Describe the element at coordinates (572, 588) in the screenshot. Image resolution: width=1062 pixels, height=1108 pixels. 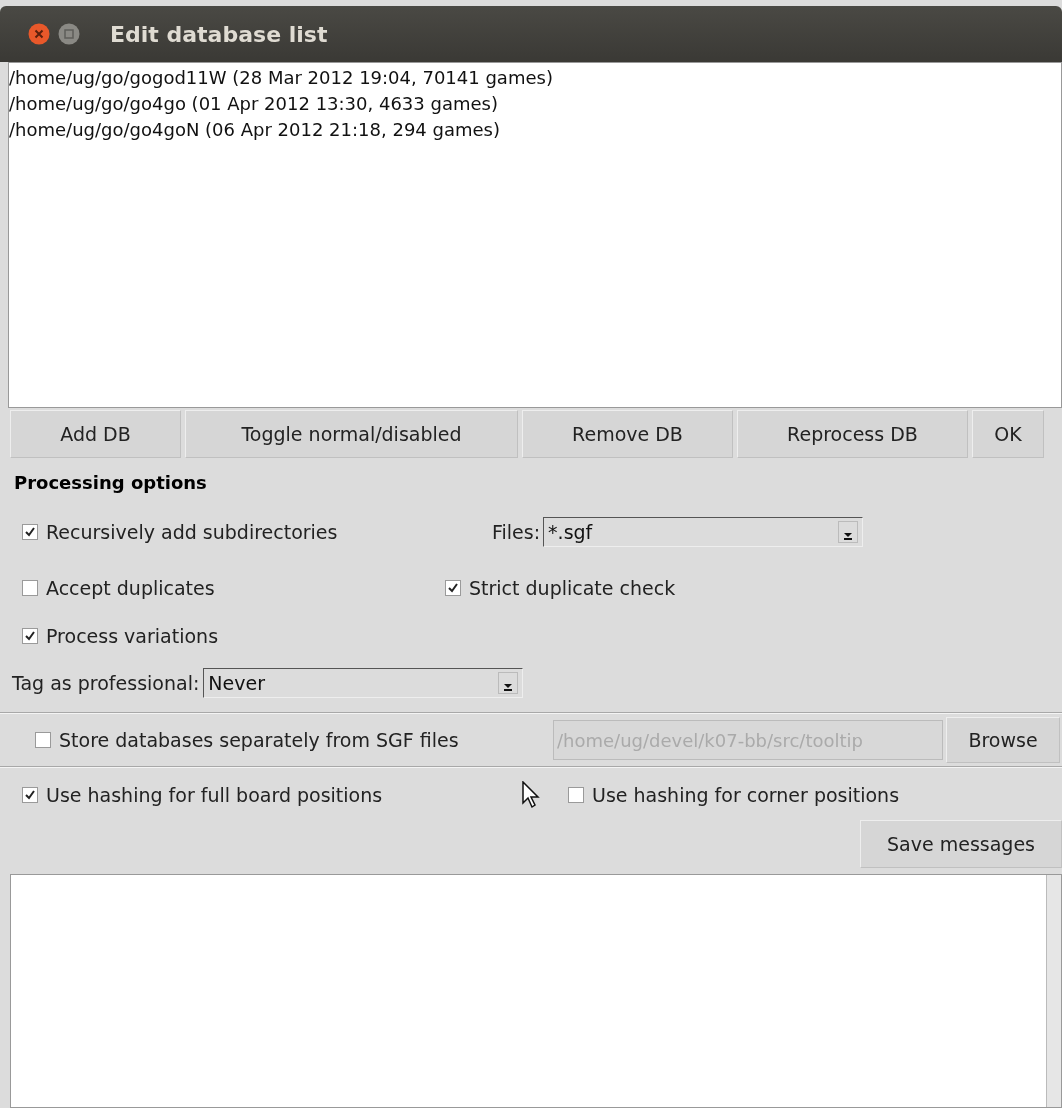
I see `checkbox-label: Strict duplicate check` at that location.